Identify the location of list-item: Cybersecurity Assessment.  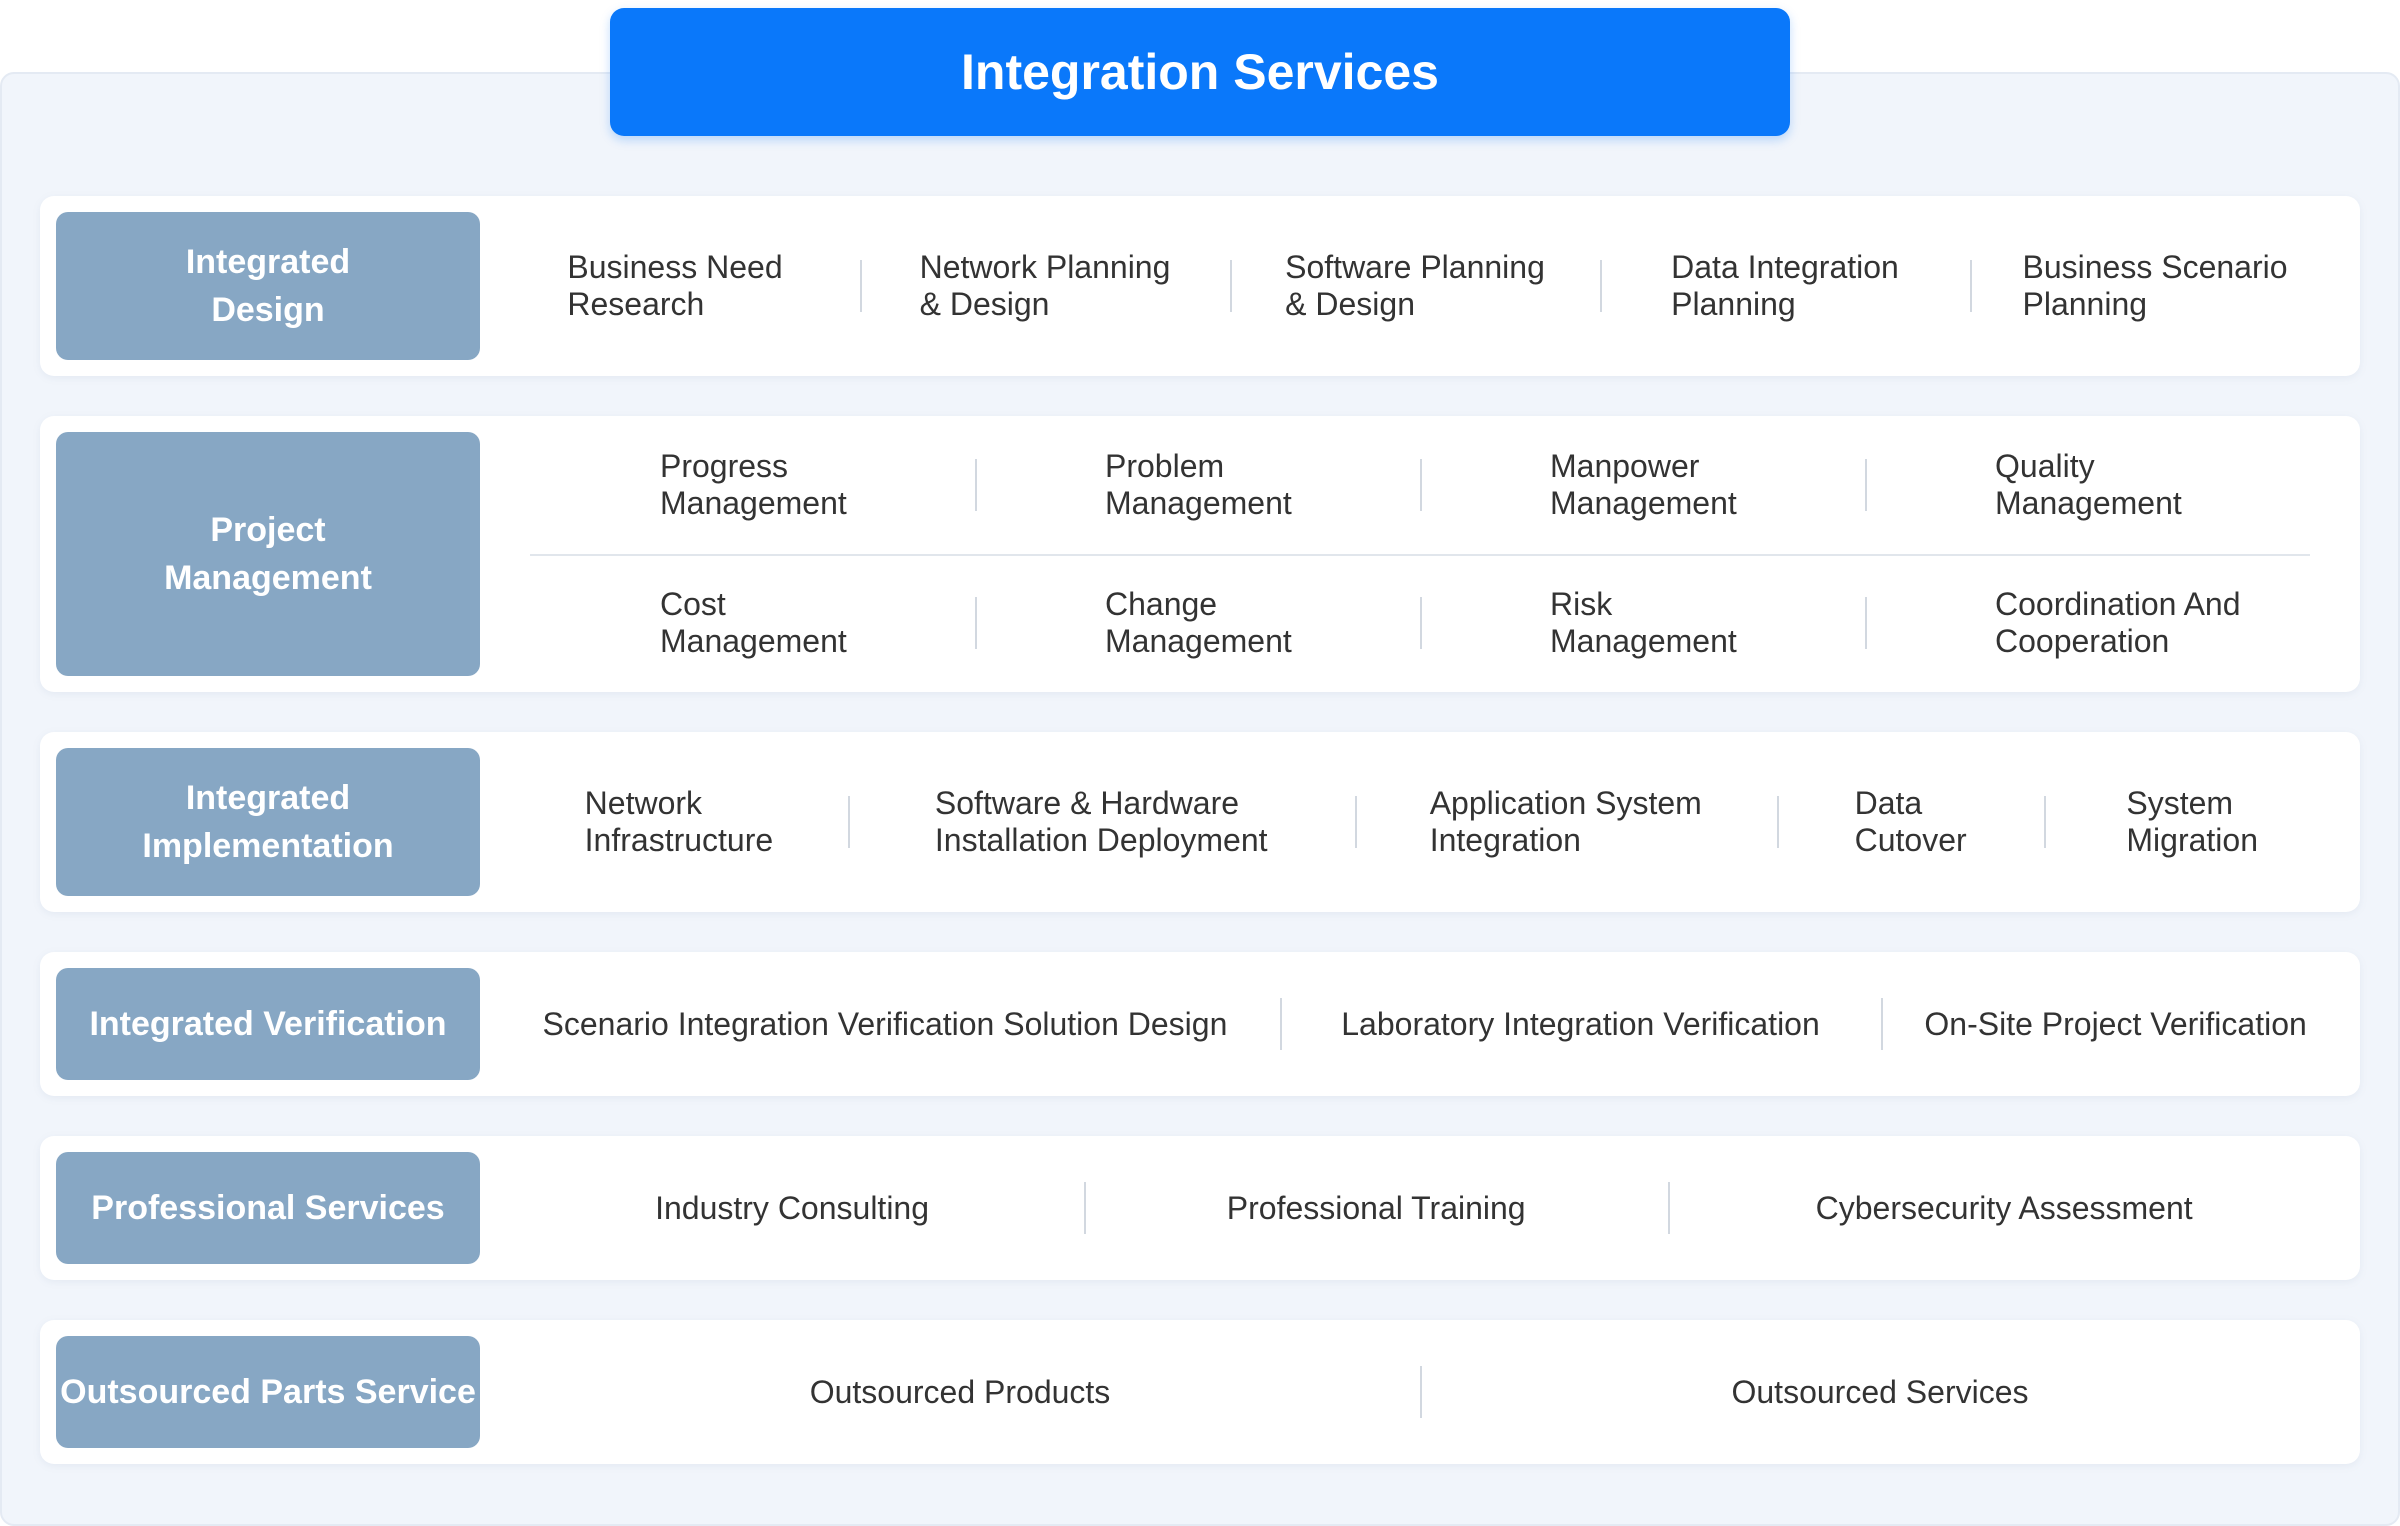
(2004, 1208).